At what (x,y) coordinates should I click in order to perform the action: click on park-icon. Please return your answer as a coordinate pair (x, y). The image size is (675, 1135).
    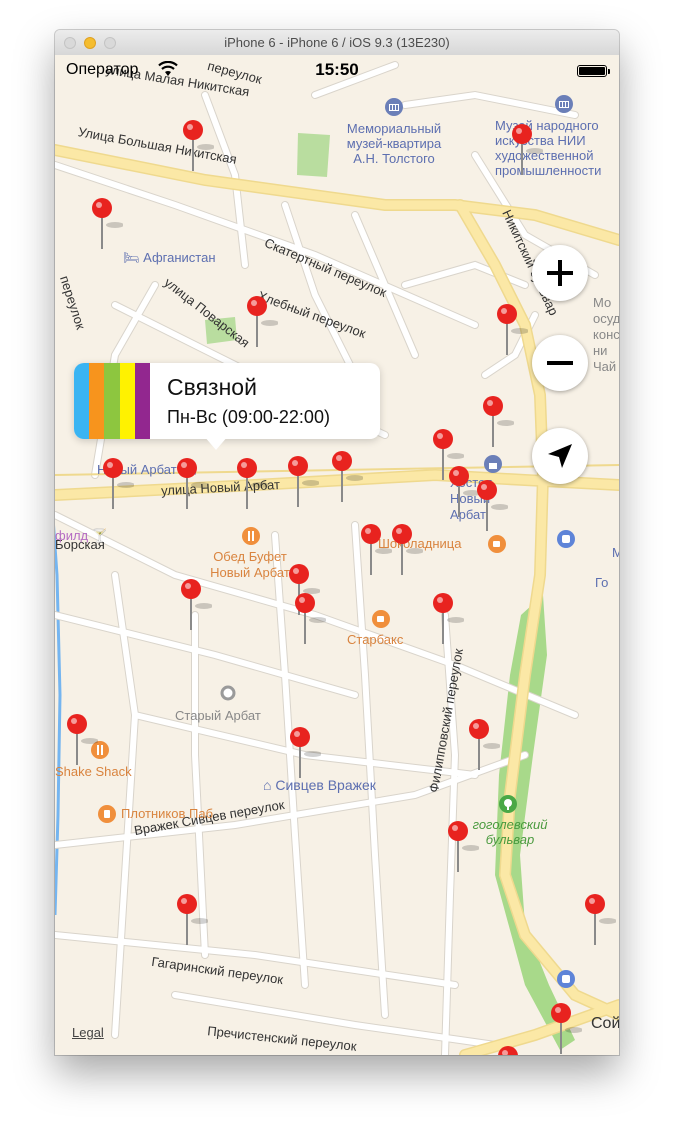
    Looking at the image, I should click on (508, 804).